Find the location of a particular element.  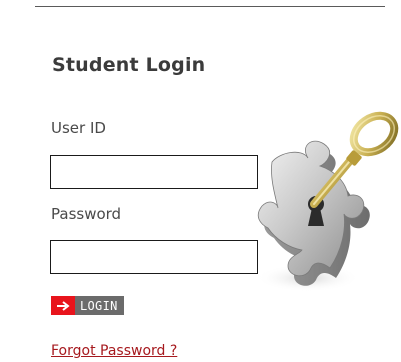

login-button-label: LOGIN is located at coordinates (99, 305).